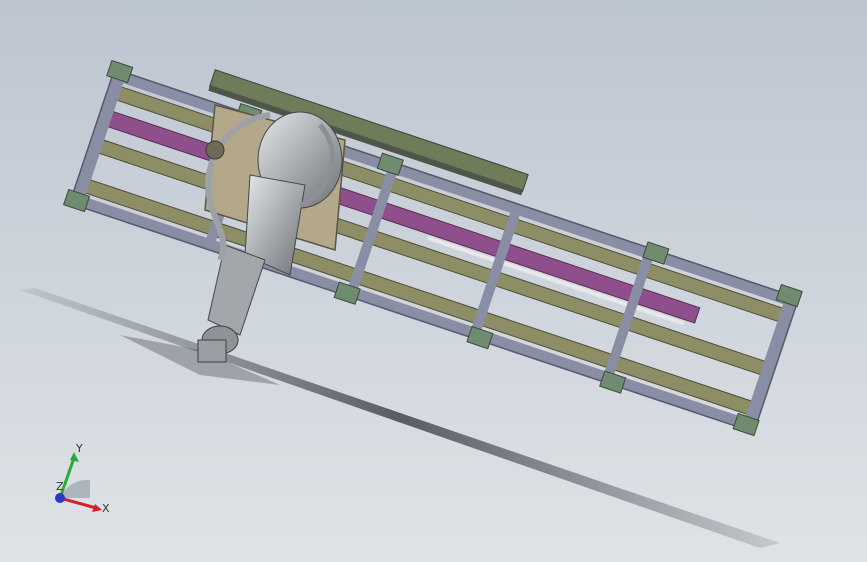 This screenshot has height=562, width=867. Describe the element at coordinates (78, 503) in the screenshot. I see `triad-x-axis` at that location.